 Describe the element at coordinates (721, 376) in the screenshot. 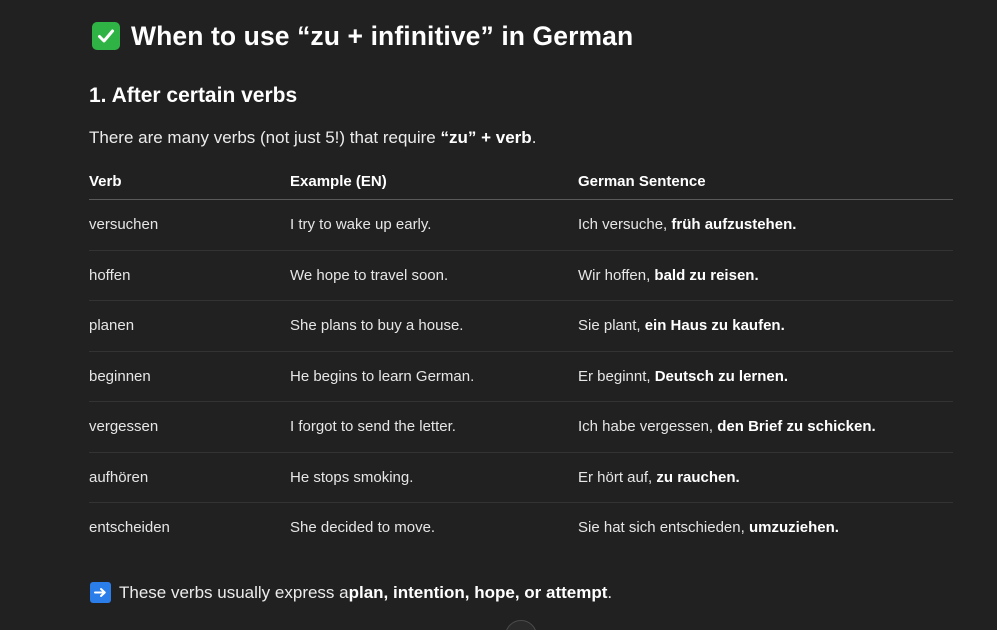

I see `german-bold: Deutsch zu lernen.` at that location.